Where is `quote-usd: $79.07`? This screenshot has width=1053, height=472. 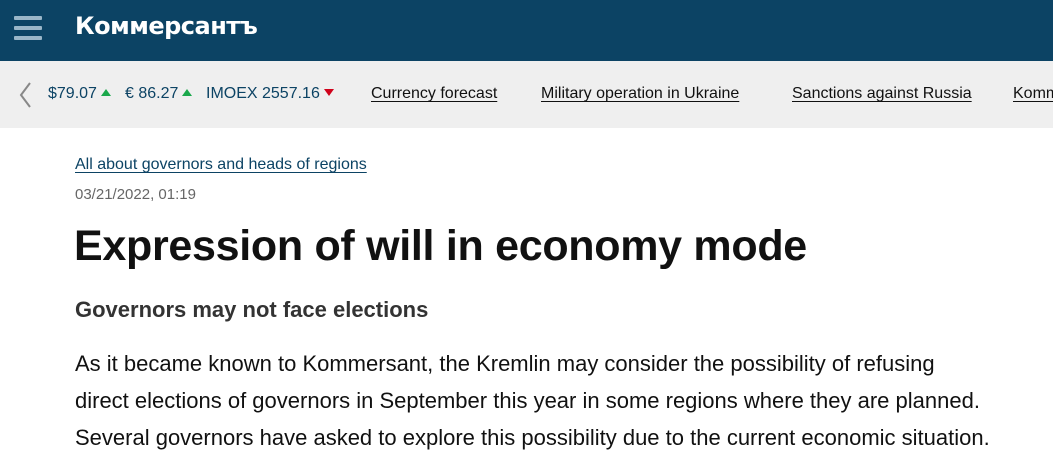 quote-usd: $79.07 is located at coordinates (79, 94).